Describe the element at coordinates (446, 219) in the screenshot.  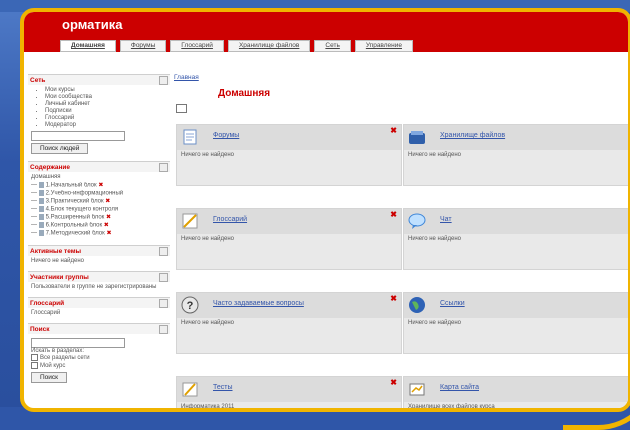
I see `card-title: Чат` at that location.